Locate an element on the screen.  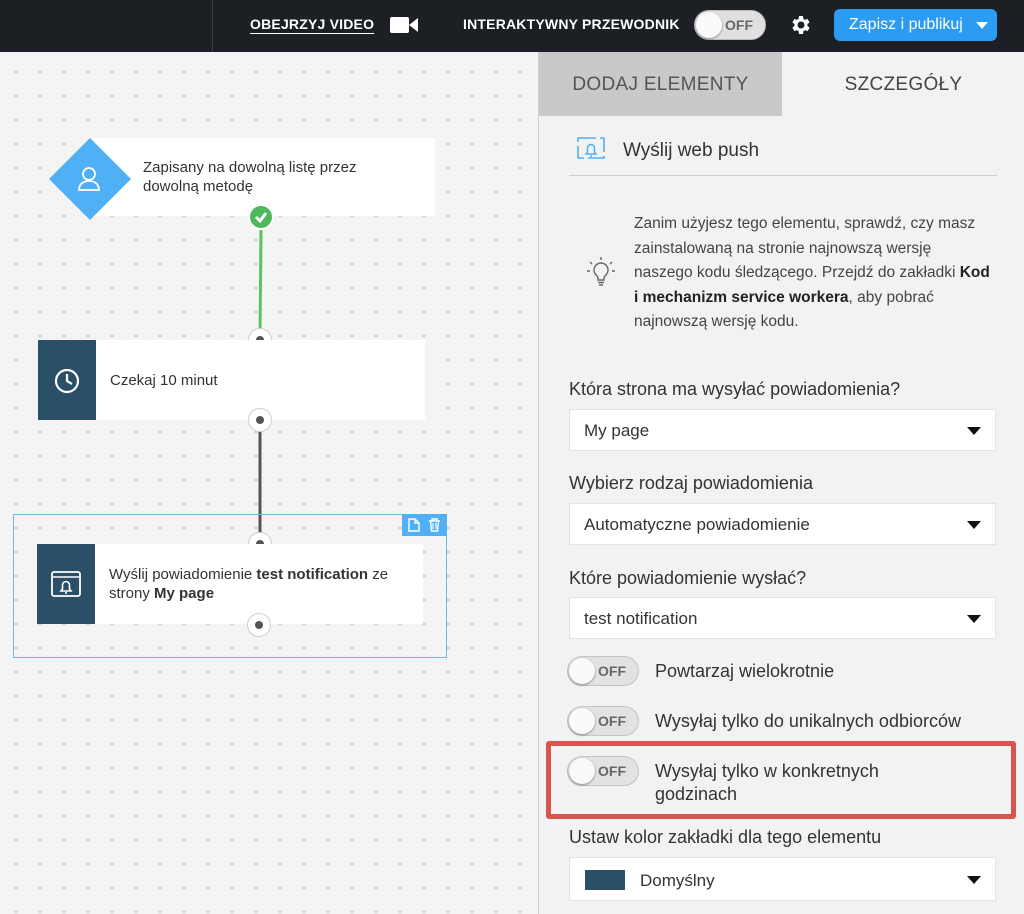
interactive-guide-toggle: OFF is located at coordinates (730, 25).